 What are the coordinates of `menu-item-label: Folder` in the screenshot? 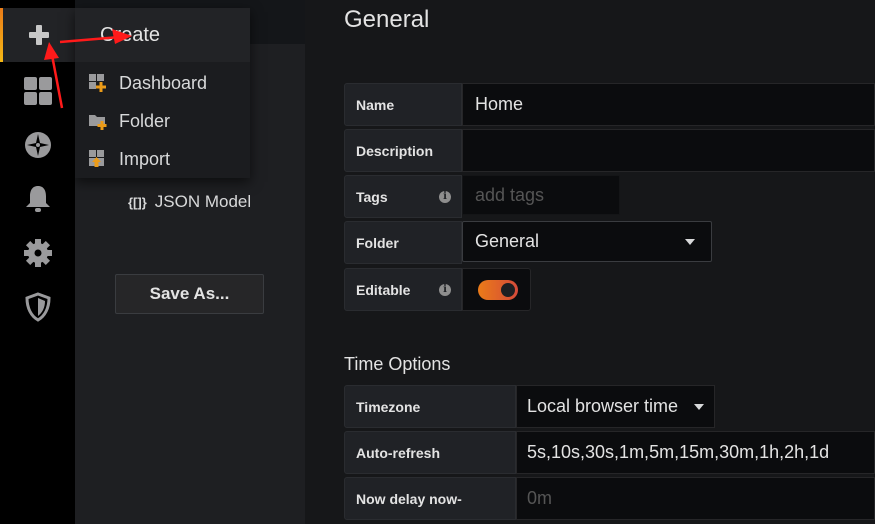 It's located at (145, 120).